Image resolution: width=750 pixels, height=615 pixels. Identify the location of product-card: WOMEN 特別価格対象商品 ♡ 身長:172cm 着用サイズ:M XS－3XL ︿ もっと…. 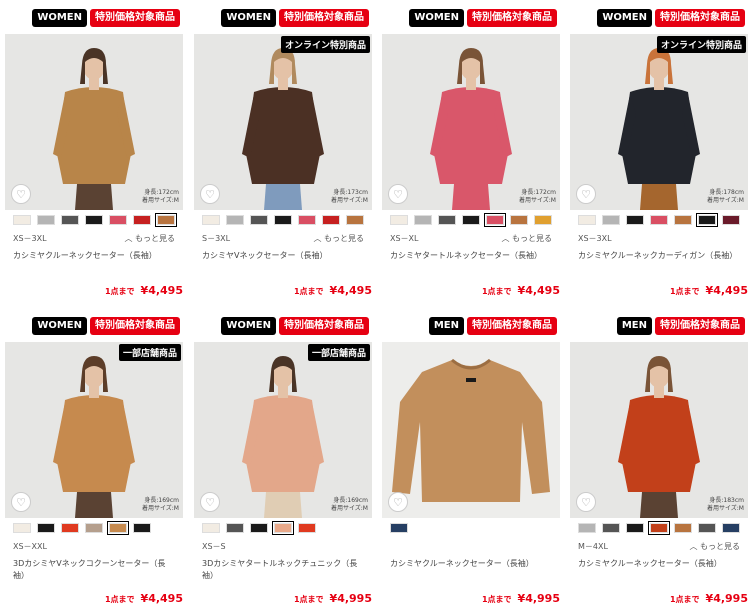
(94, 150).